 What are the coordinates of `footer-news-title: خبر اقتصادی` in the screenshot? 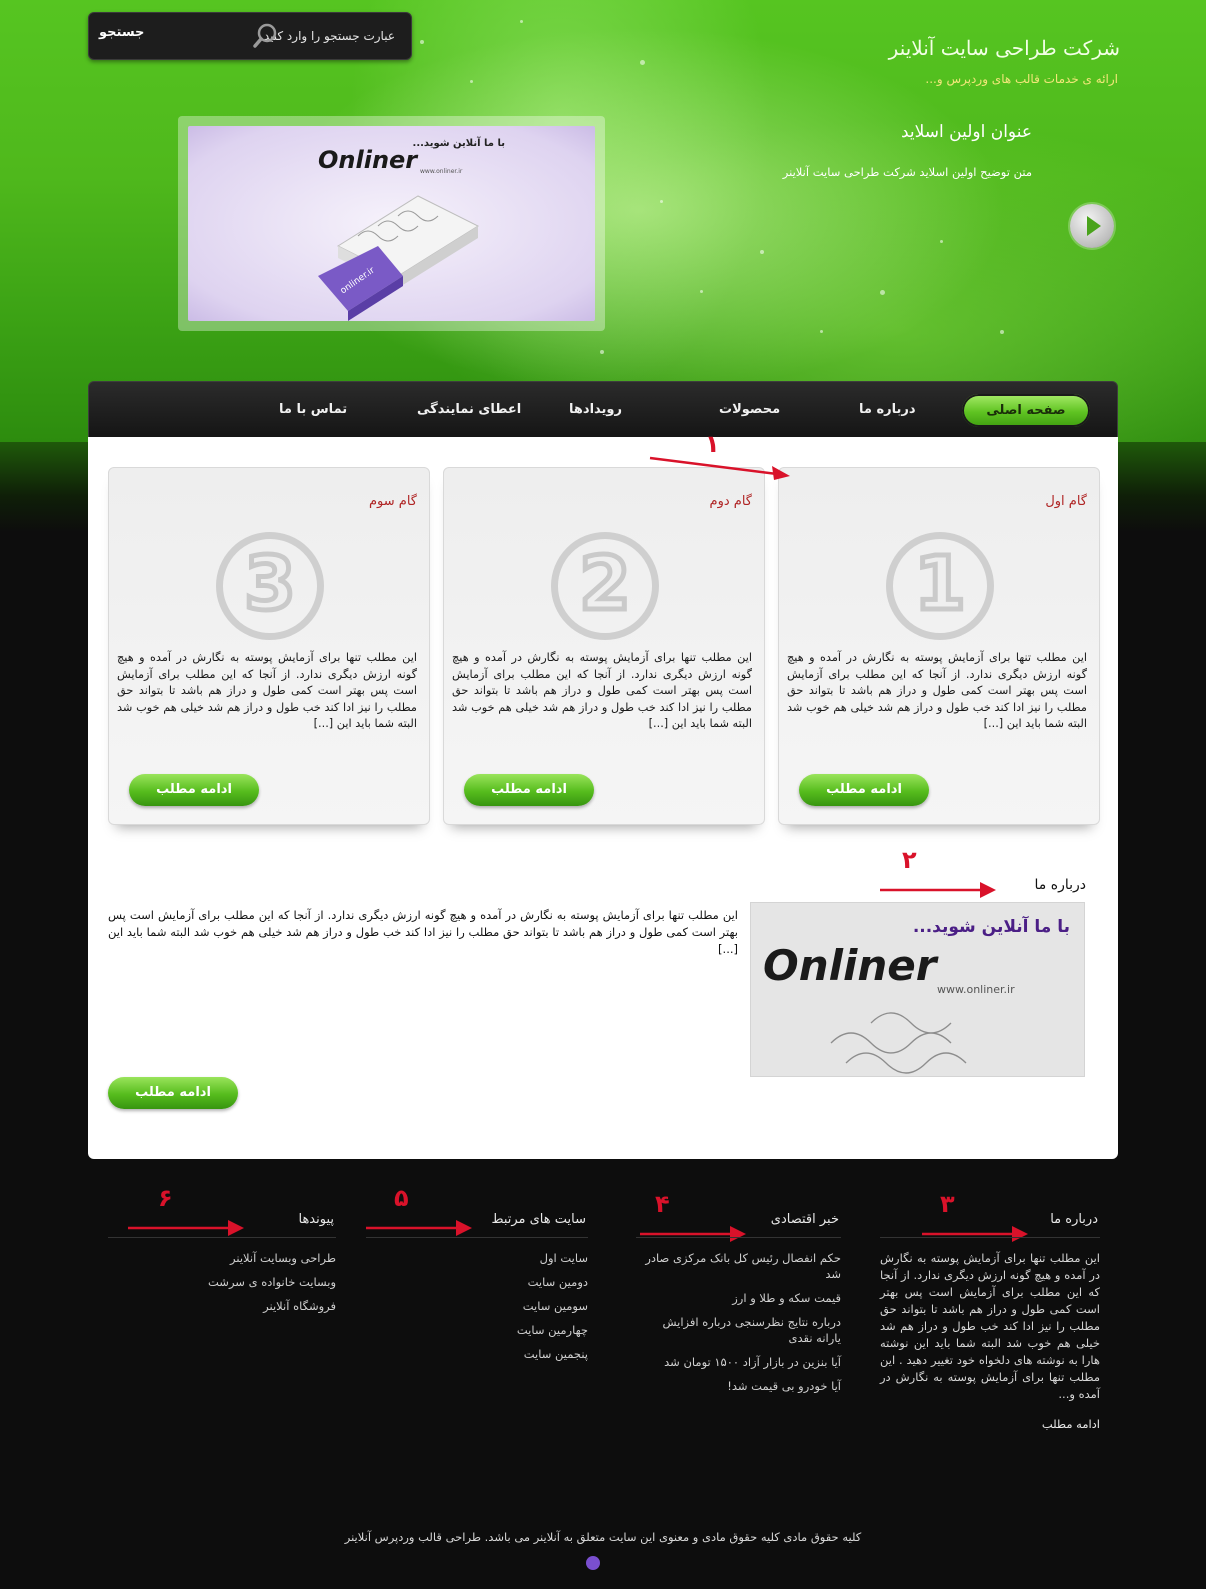 It's located at (738, 1220).